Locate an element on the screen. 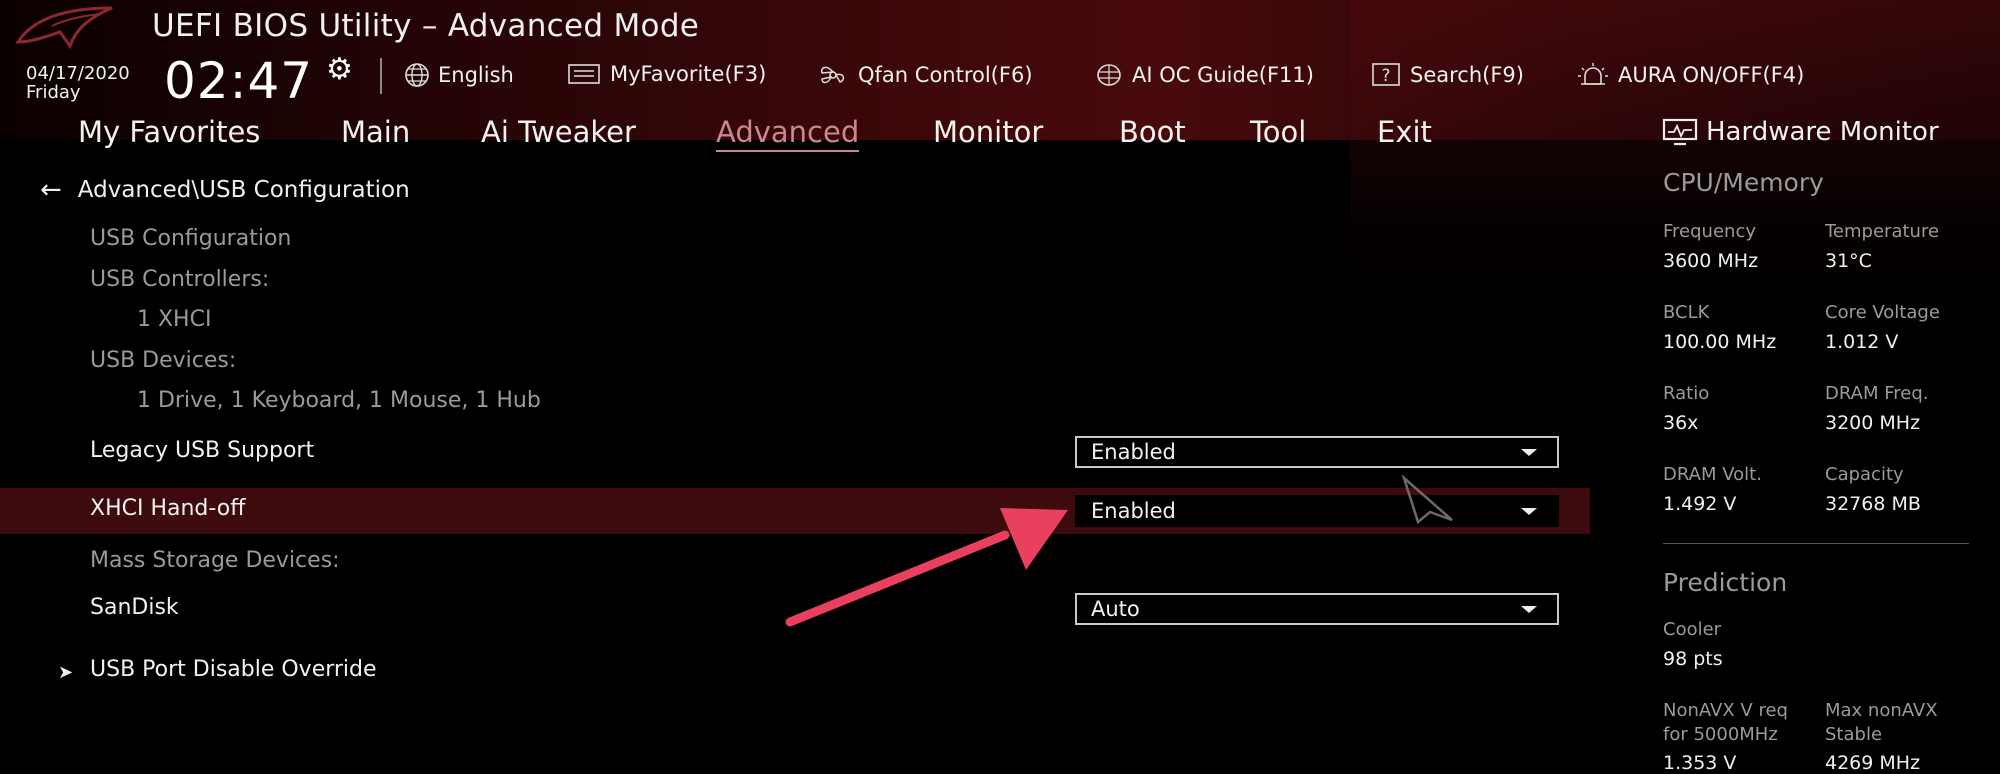  day-value: Friday is located at coordinates (53, 92).